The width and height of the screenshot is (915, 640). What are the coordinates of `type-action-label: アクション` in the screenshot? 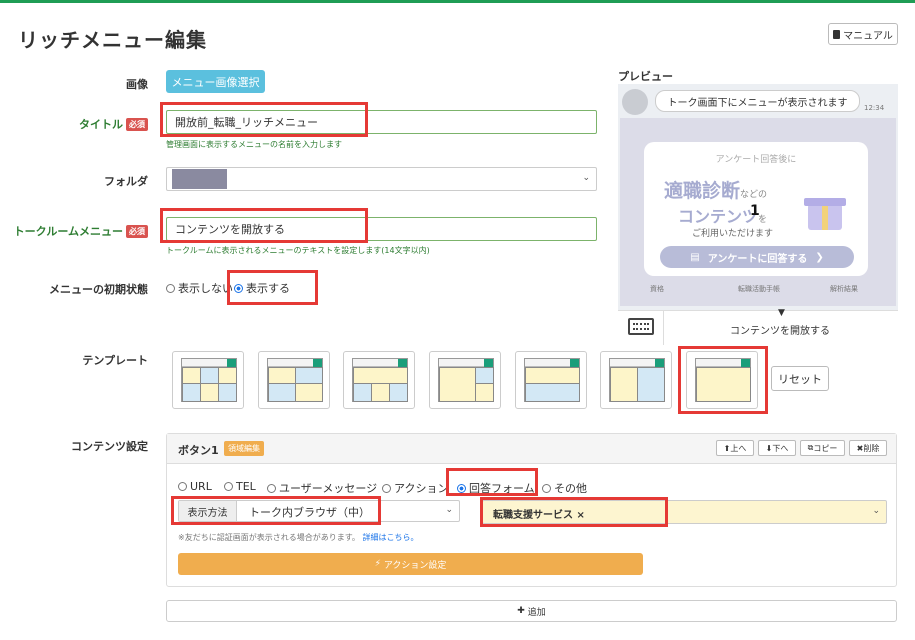 It's located at (421, 488).